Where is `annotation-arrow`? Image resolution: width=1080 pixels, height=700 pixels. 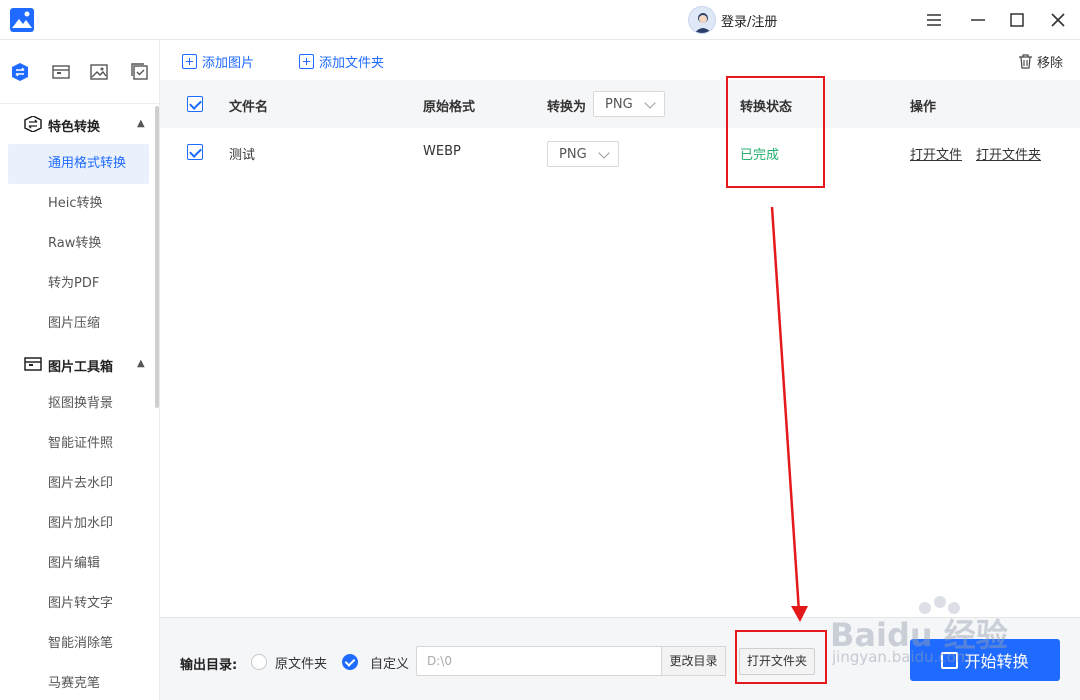 annotation-arrow is located at coordinates (789, 414).